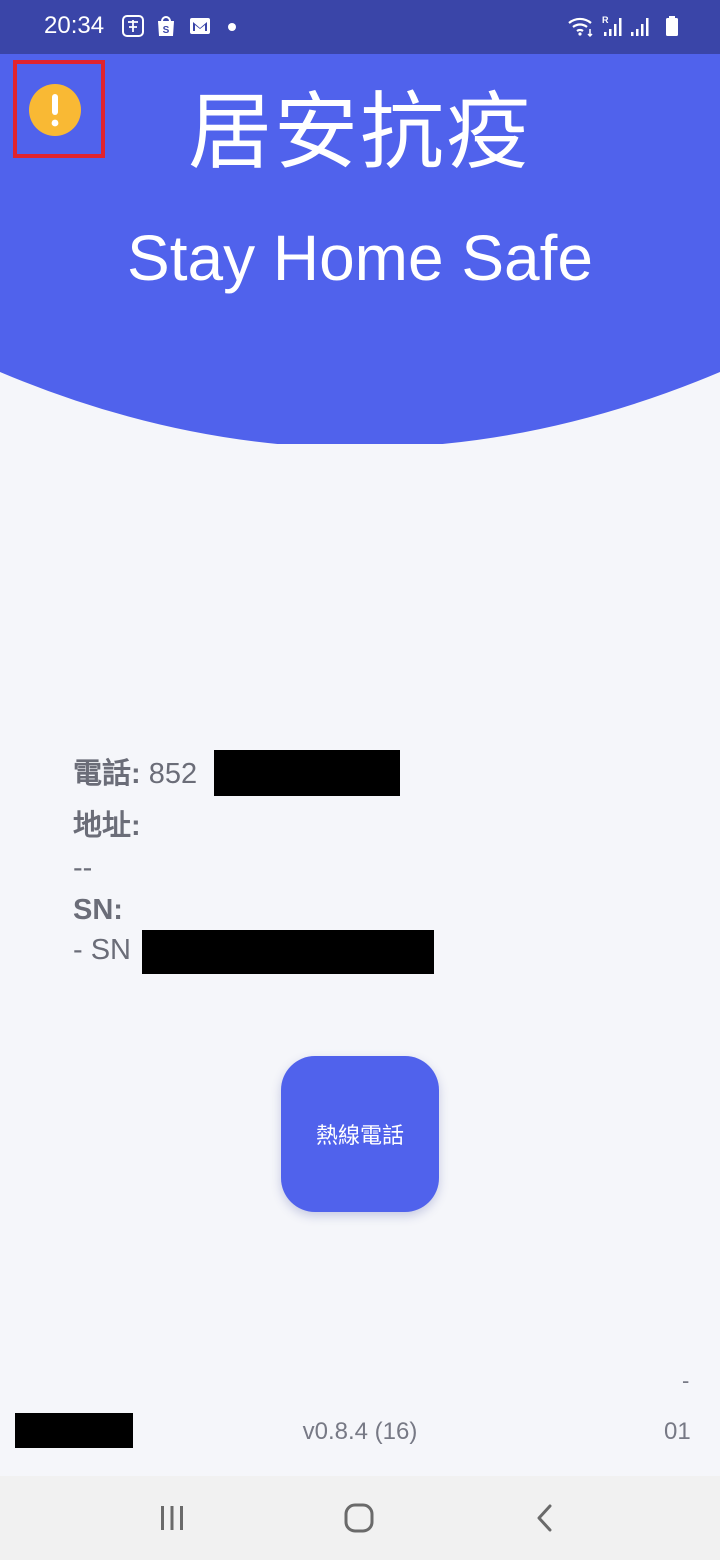 This screenshot has width=720, height=1560. I want to click on svg-text: R, so click(605, 20).